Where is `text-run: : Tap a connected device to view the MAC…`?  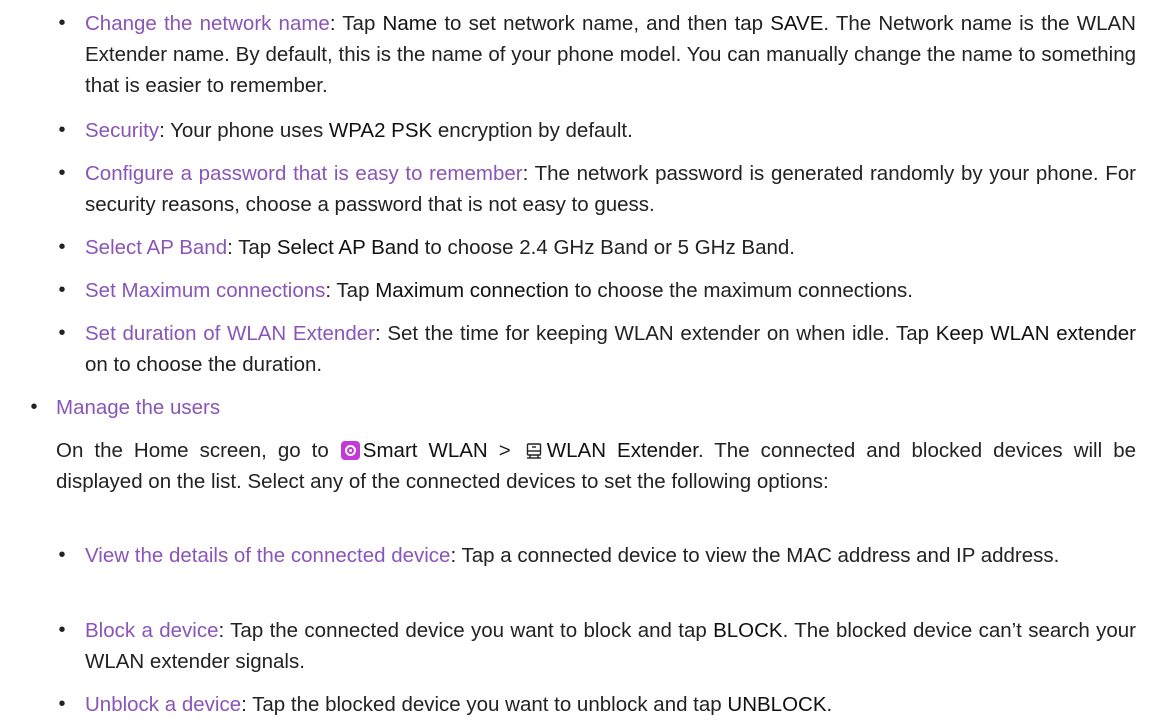
text-run: : Tap a connected device to view the MAC… is located at coordinates (755, 555).